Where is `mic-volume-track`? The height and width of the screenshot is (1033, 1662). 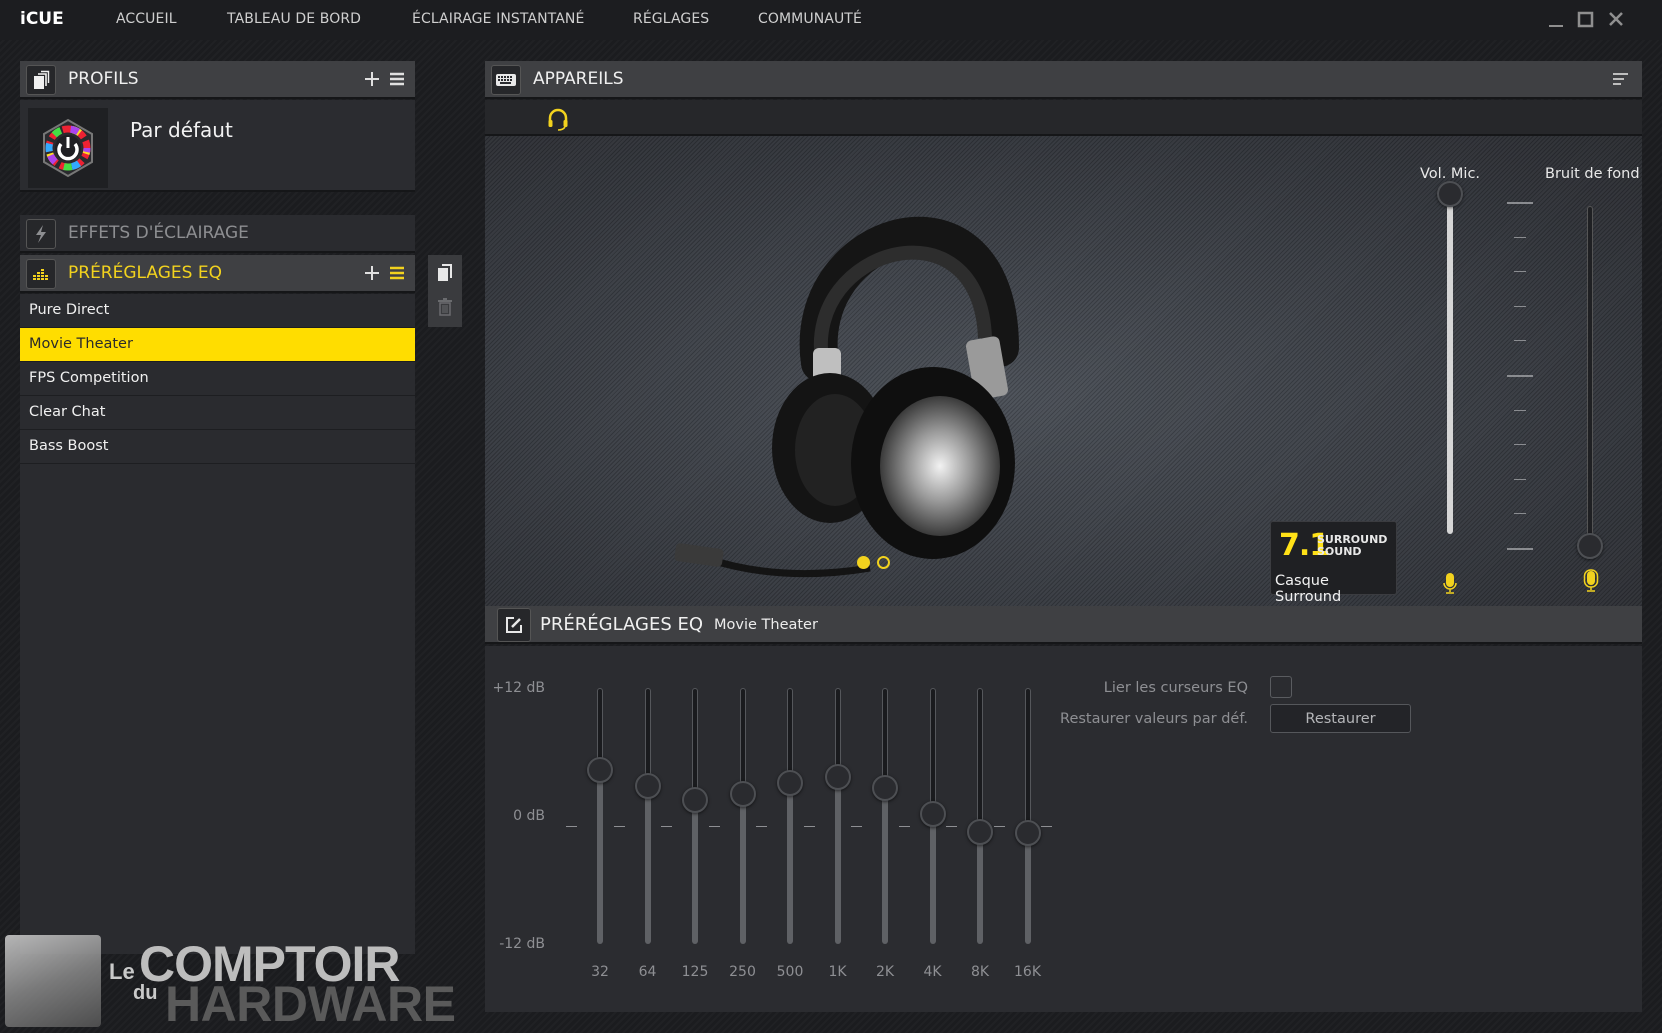 mic-volume-track is located at coordinates (1450, 368).